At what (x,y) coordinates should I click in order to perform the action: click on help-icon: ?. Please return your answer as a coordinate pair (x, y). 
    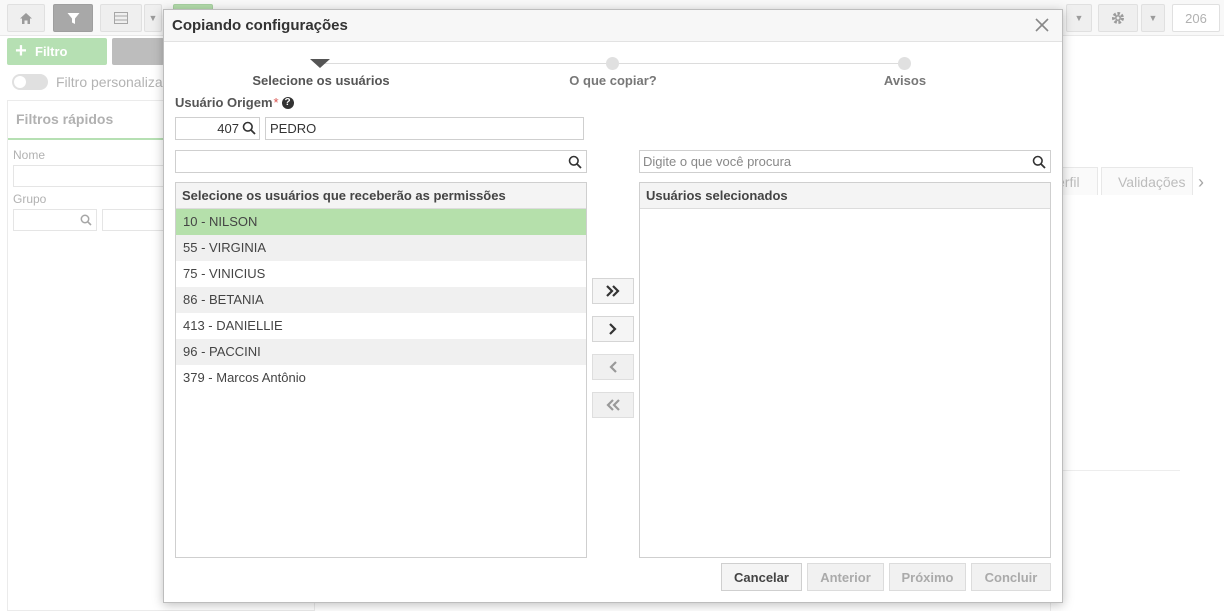
    Looking at the image, I should click on (287, 102).